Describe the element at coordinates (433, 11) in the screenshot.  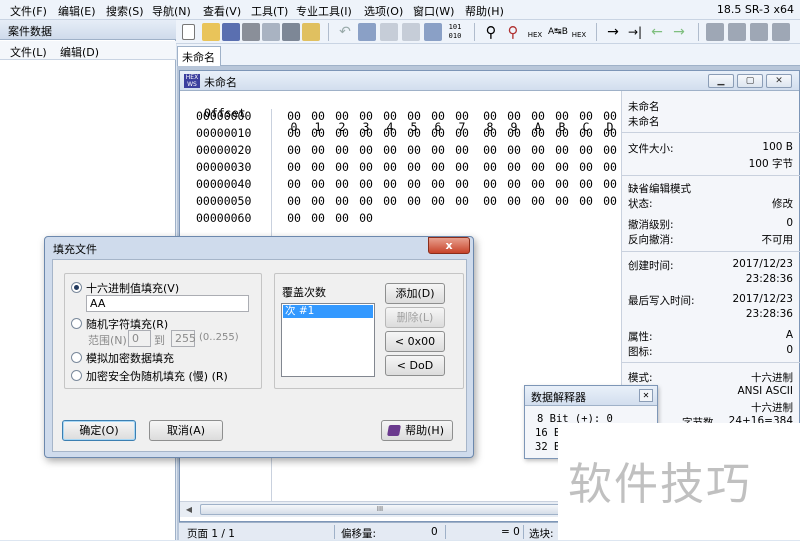
I see `menu-window: 窗口(W)` at that location.